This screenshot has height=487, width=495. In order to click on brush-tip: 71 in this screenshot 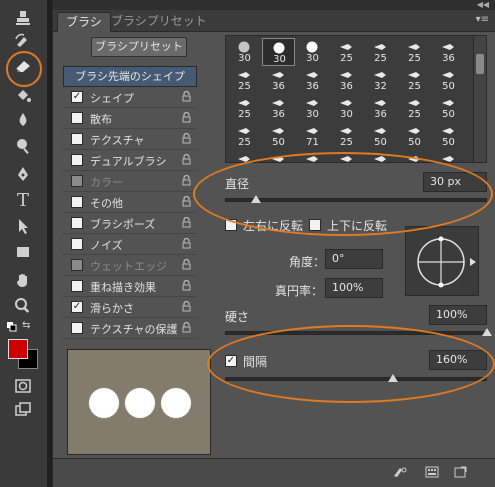, I will do `click(312, 136)`.